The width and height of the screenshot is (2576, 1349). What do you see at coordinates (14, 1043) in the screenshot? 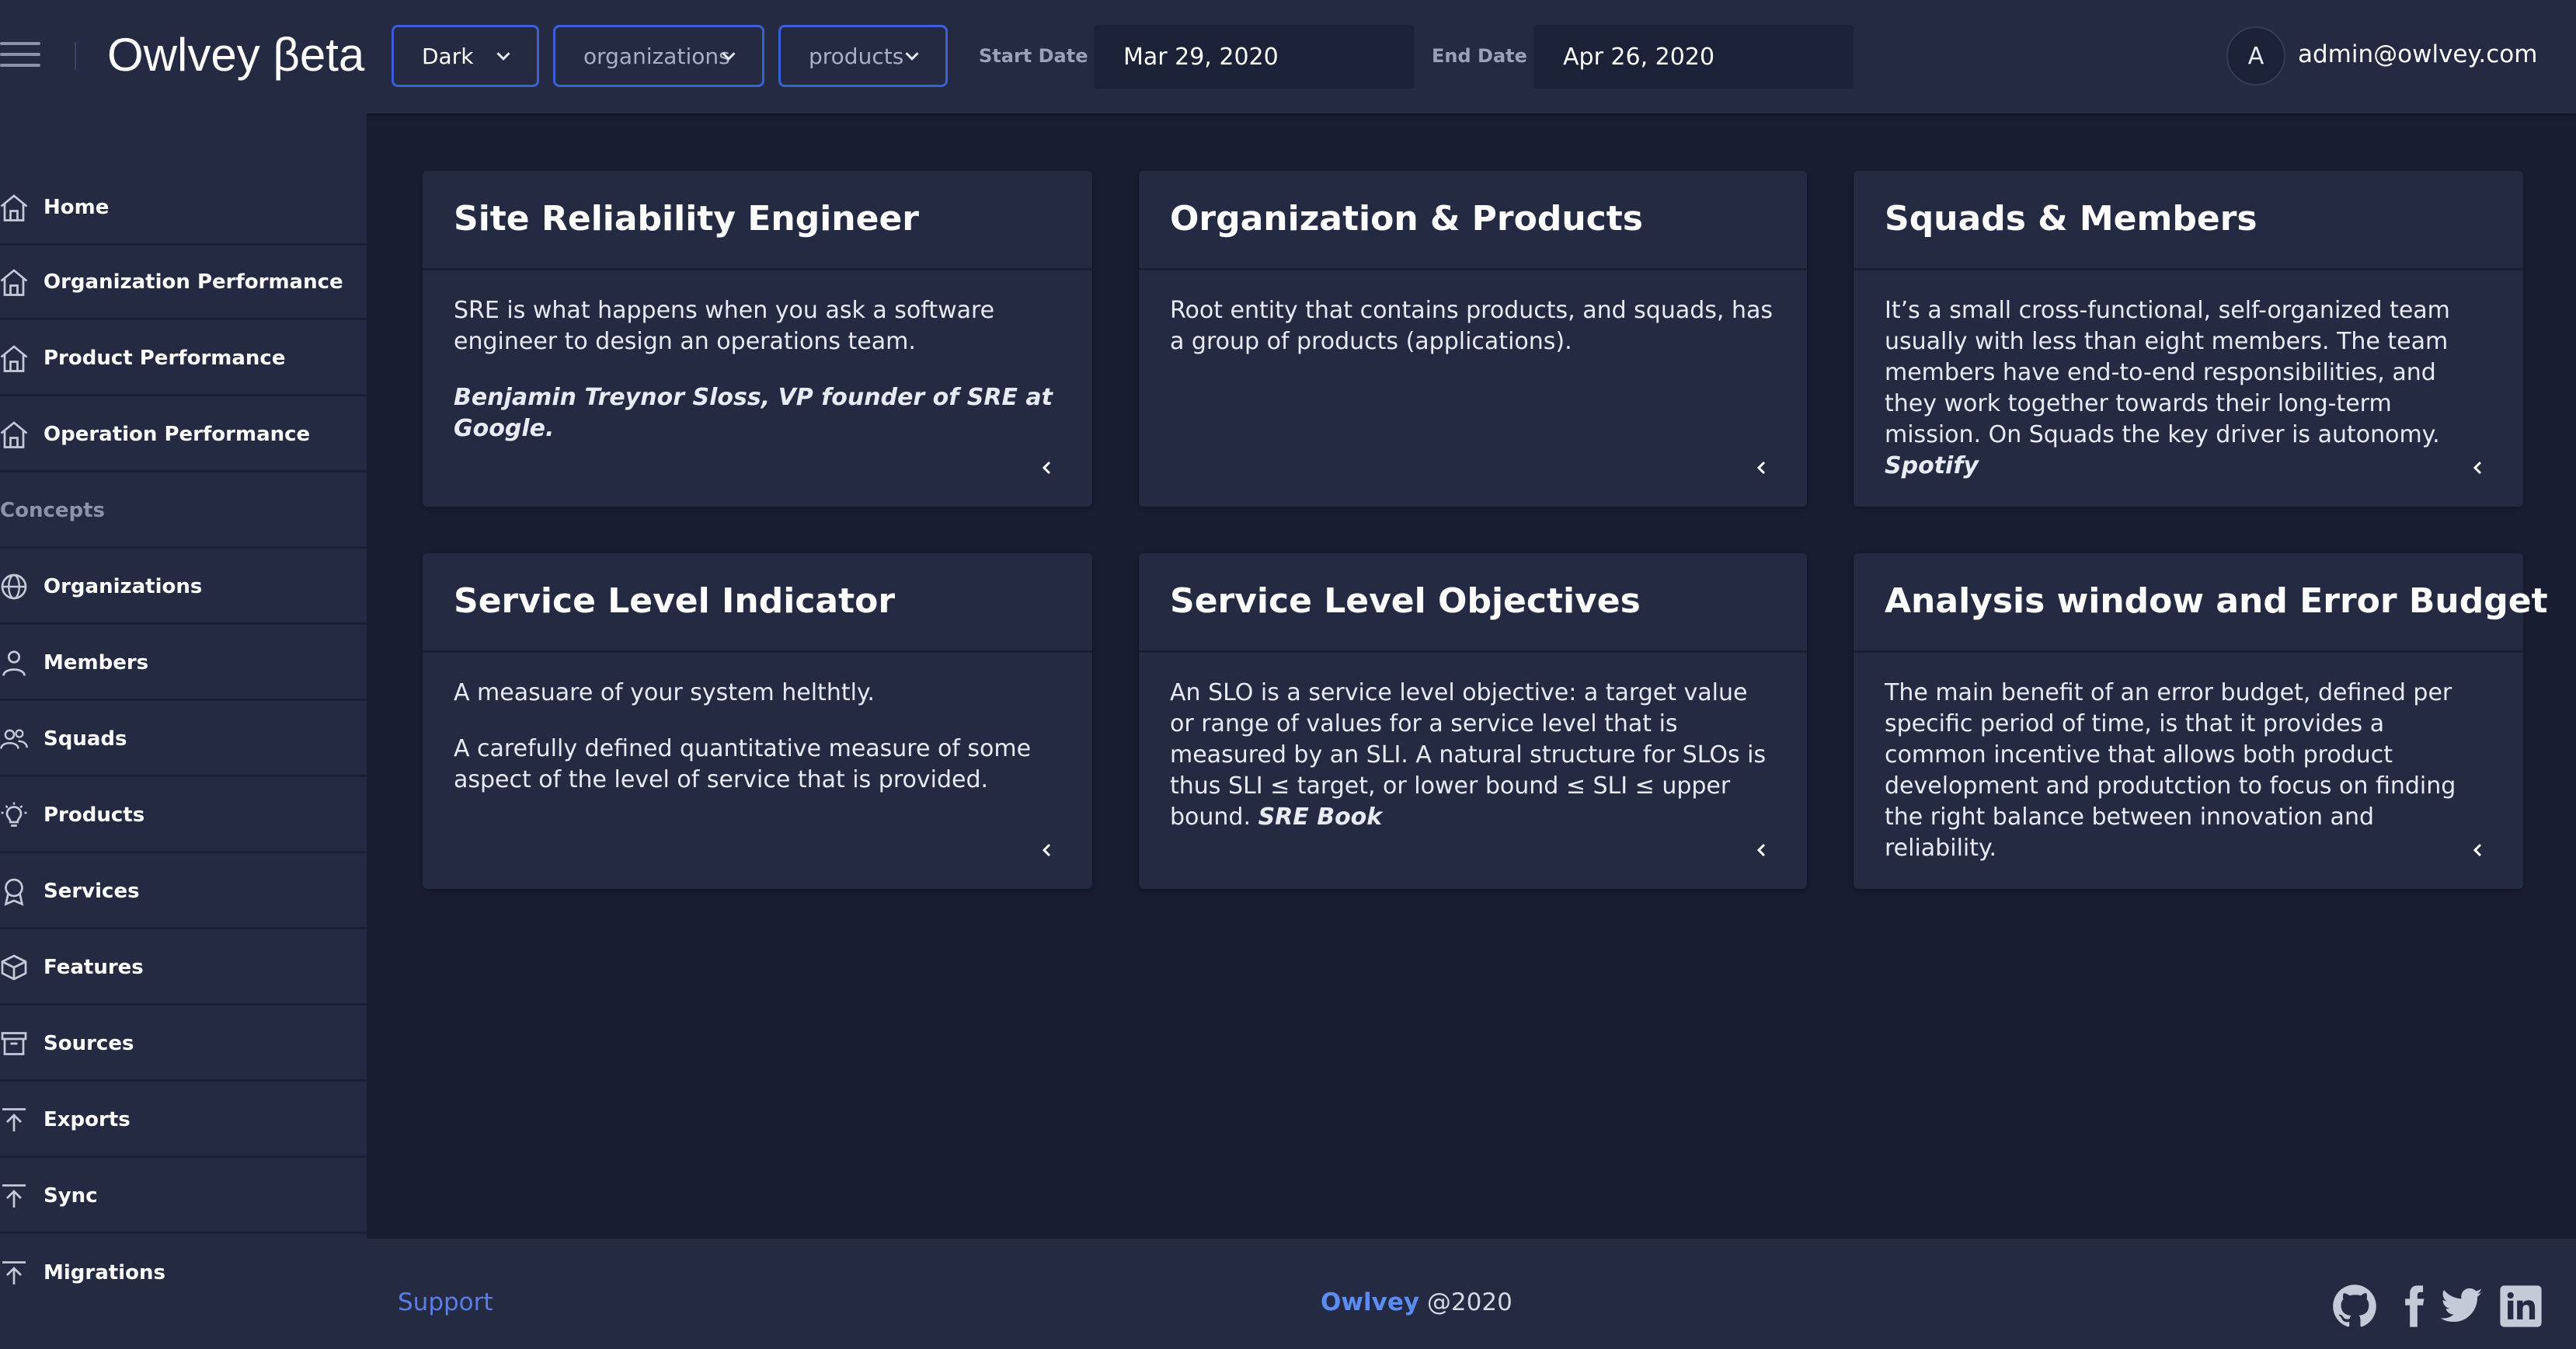
I see `archive-icon` at bounding box center [14, 1043].